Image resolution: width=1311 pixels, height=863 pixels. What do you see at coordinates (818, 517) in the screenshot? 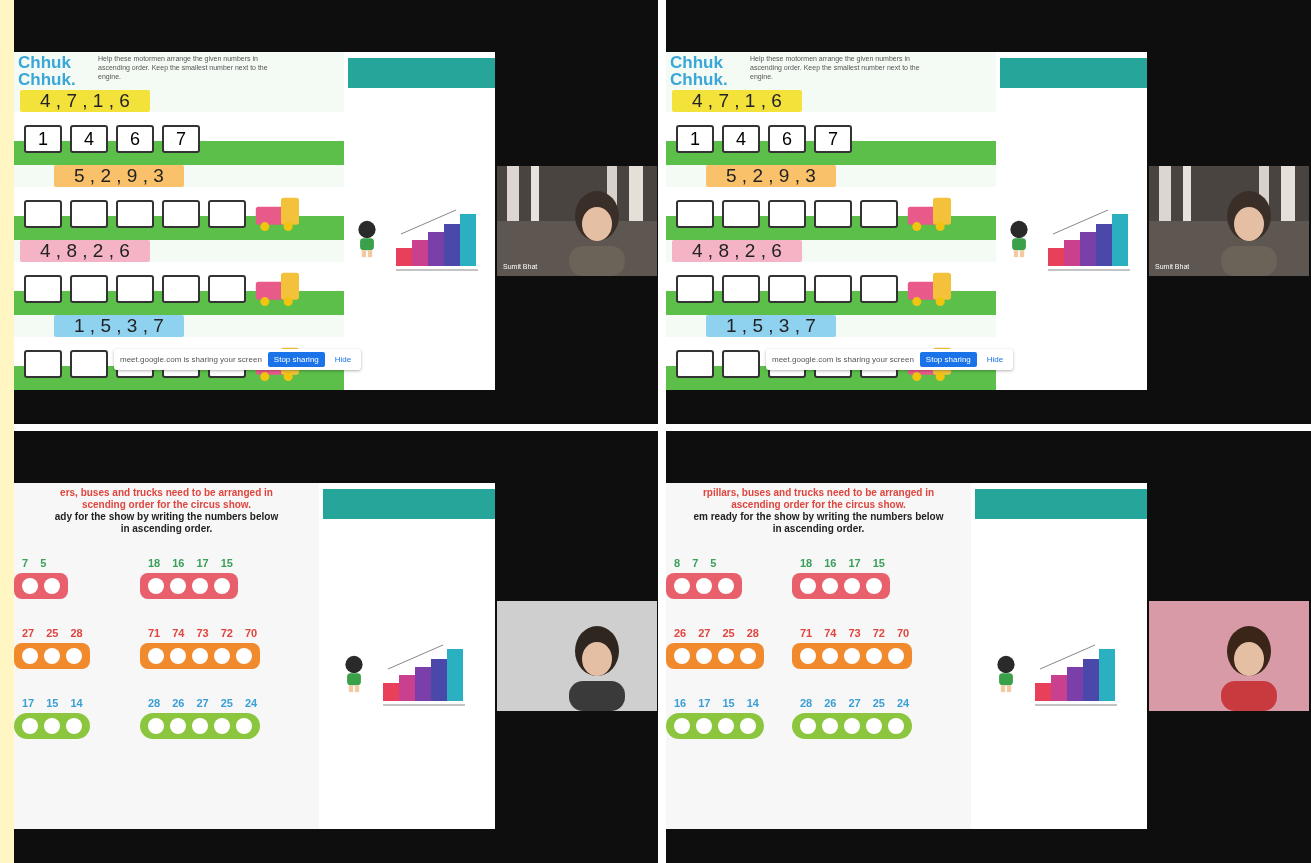
I see `instruction-line: em ready for the show by writing the numbers below` at bounding box center [818, 517].